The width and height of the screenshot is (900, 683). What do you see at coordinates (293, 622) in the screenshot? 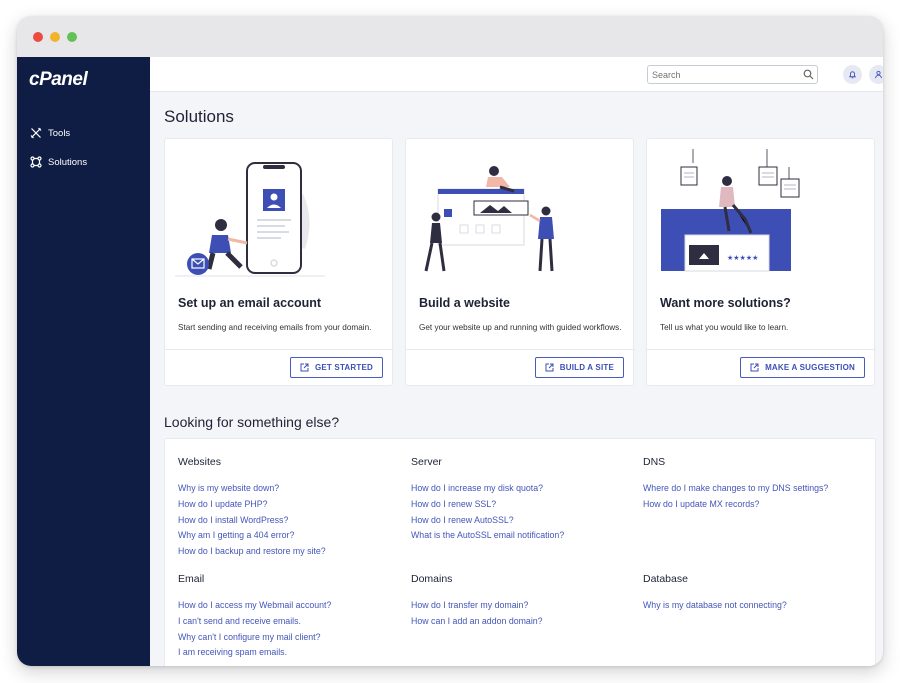
I see `help-link: I can't send and receive emails.` at bounding box center [293, 622].